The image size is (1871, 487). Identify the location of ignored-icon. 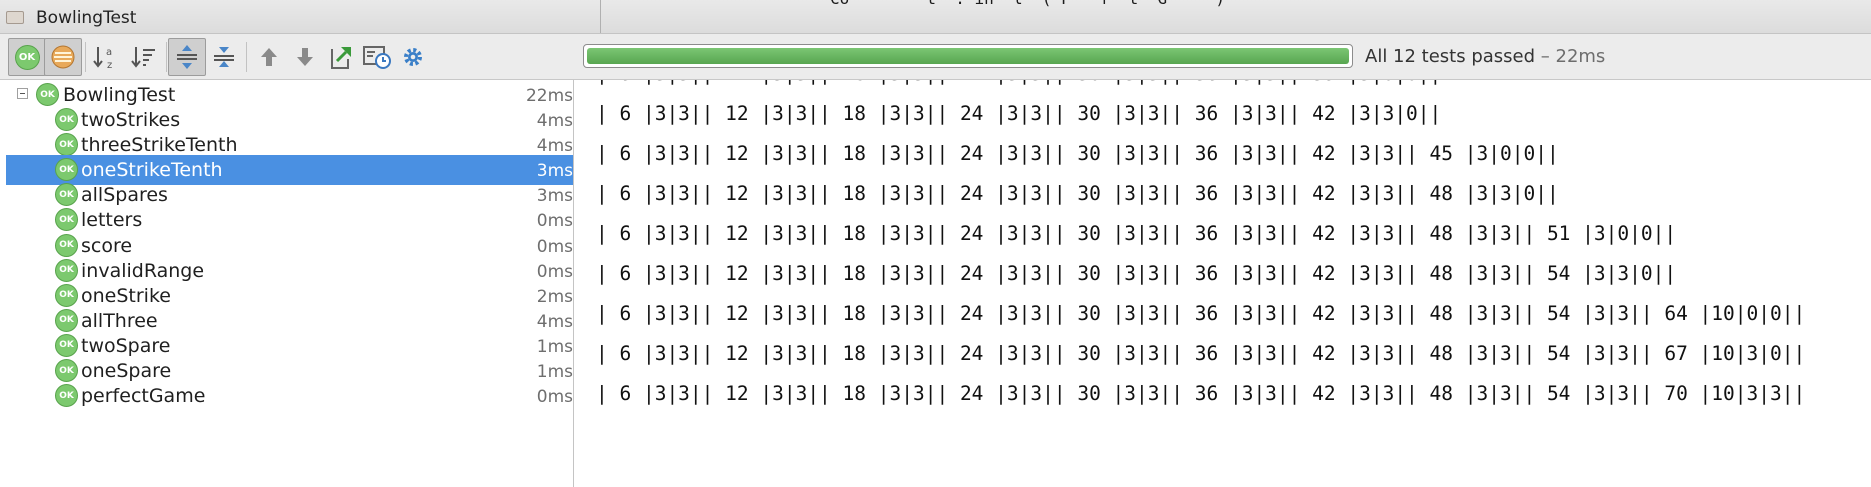
(63, 57).